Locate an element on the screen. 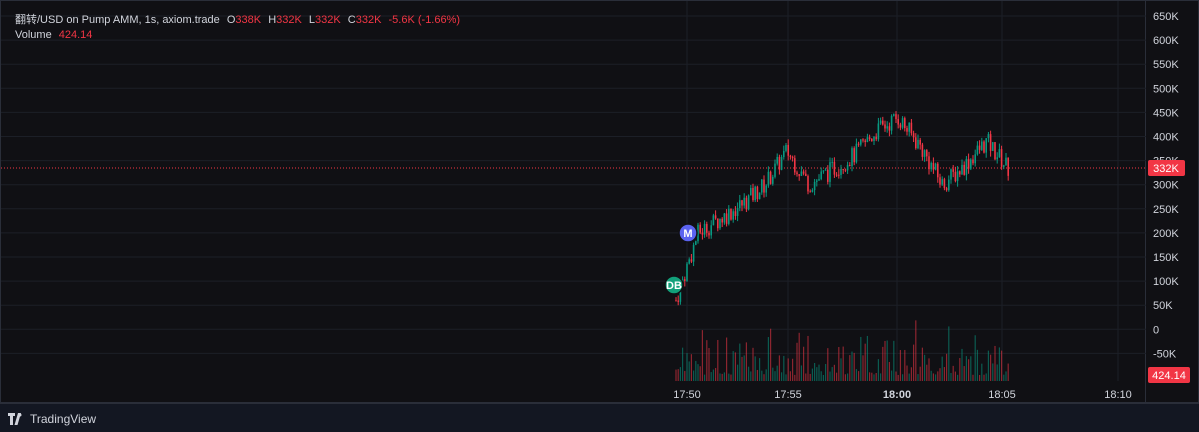  time-tick-label: 17:50 is located at coordinates (687, 395).